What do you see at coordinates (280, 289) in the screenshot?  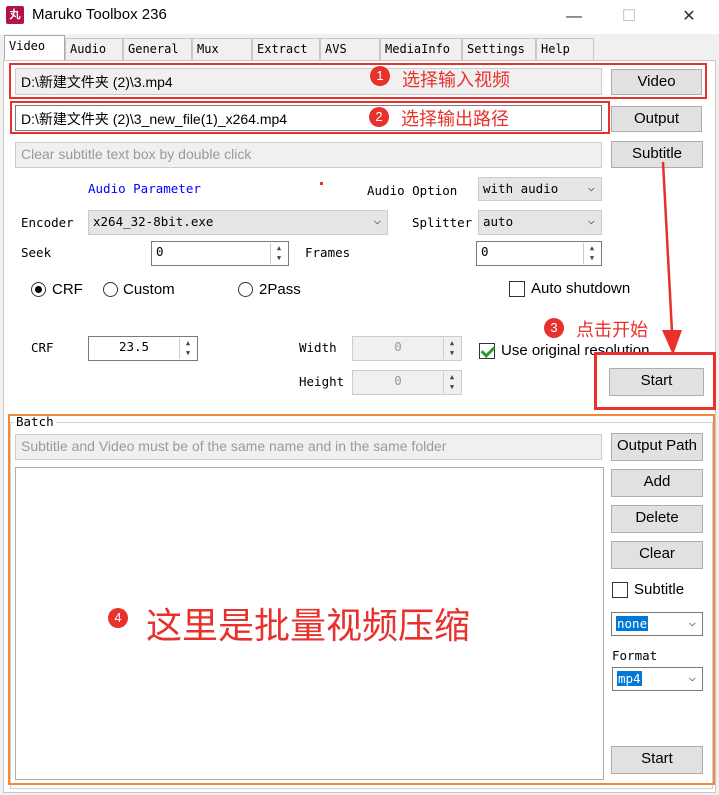 I see `2pass-radio-label: 2Pass` at bounding box center [280, 289].